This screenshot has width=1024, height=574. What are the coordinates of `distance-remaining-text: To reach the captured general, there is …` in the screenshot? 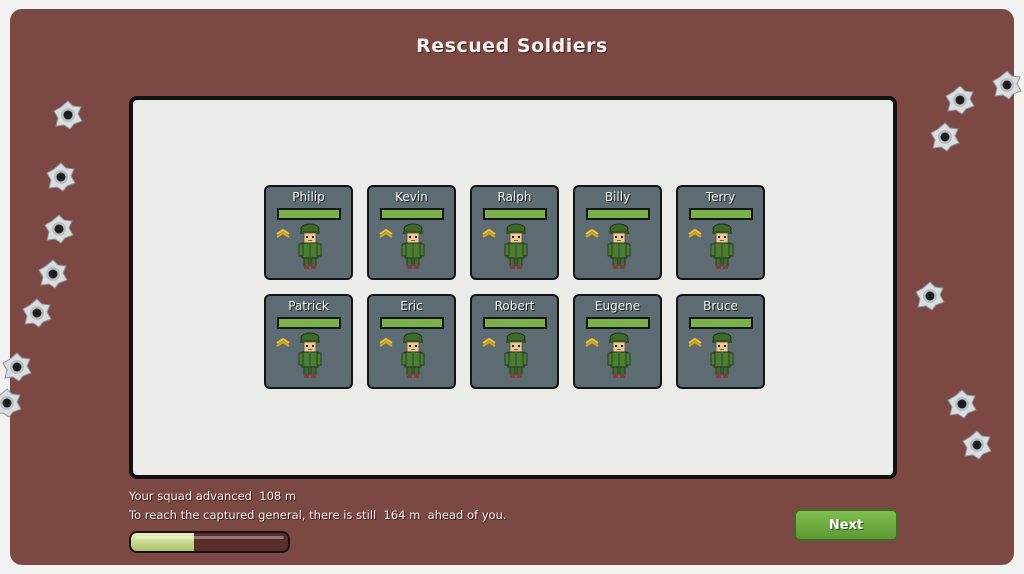 It's located at (318, 515).